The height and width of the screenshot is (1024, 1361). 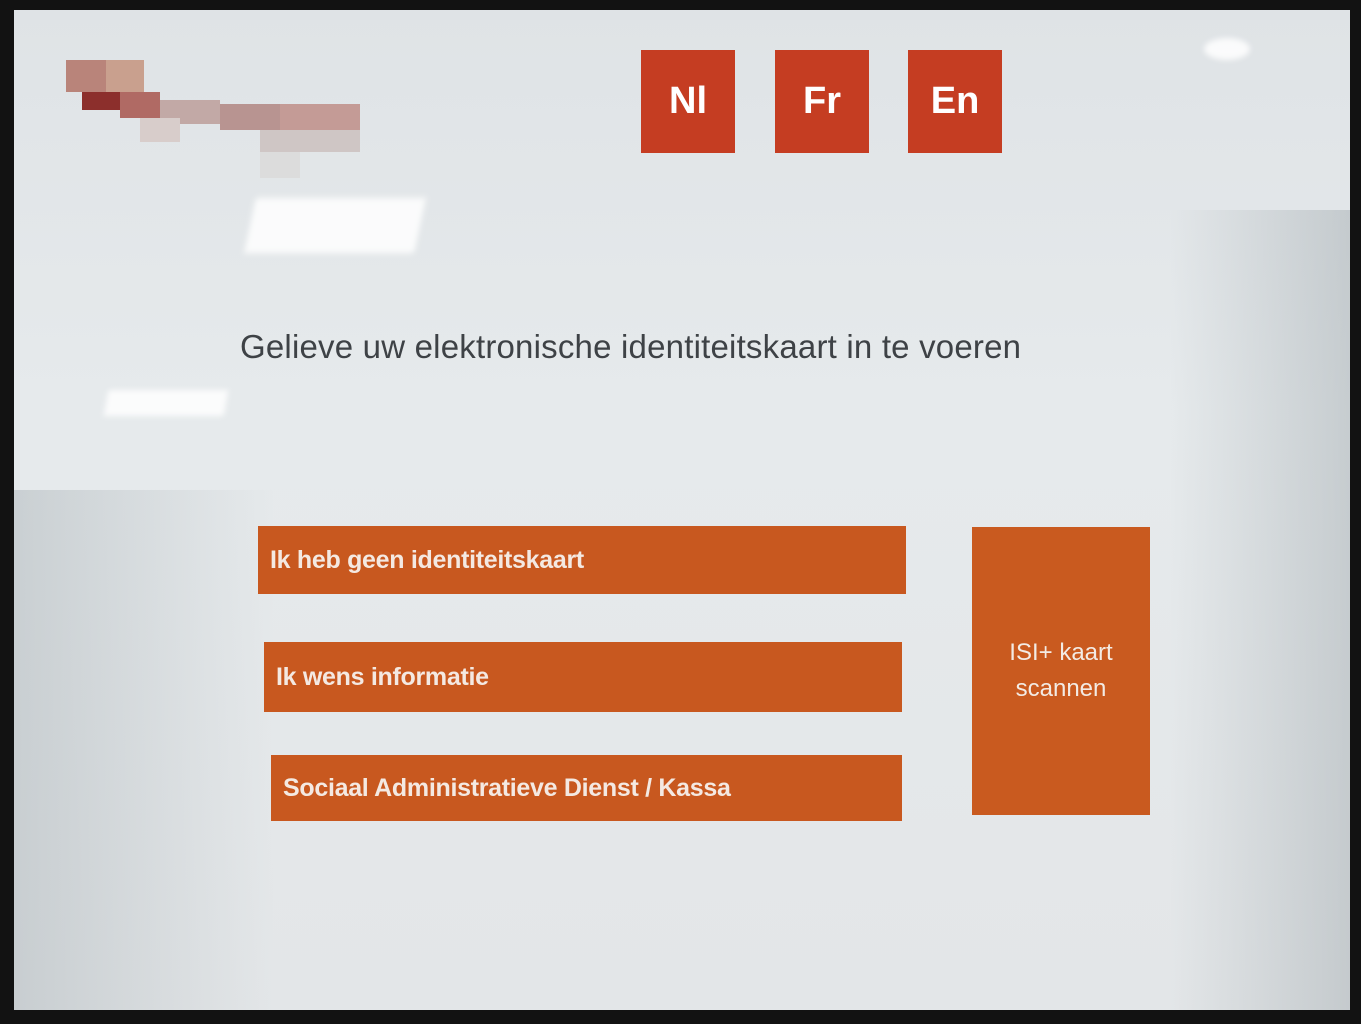 I want to click on no-identity-card-button: Ik heb geen identiteitskaart, so click(x=582, y=560).